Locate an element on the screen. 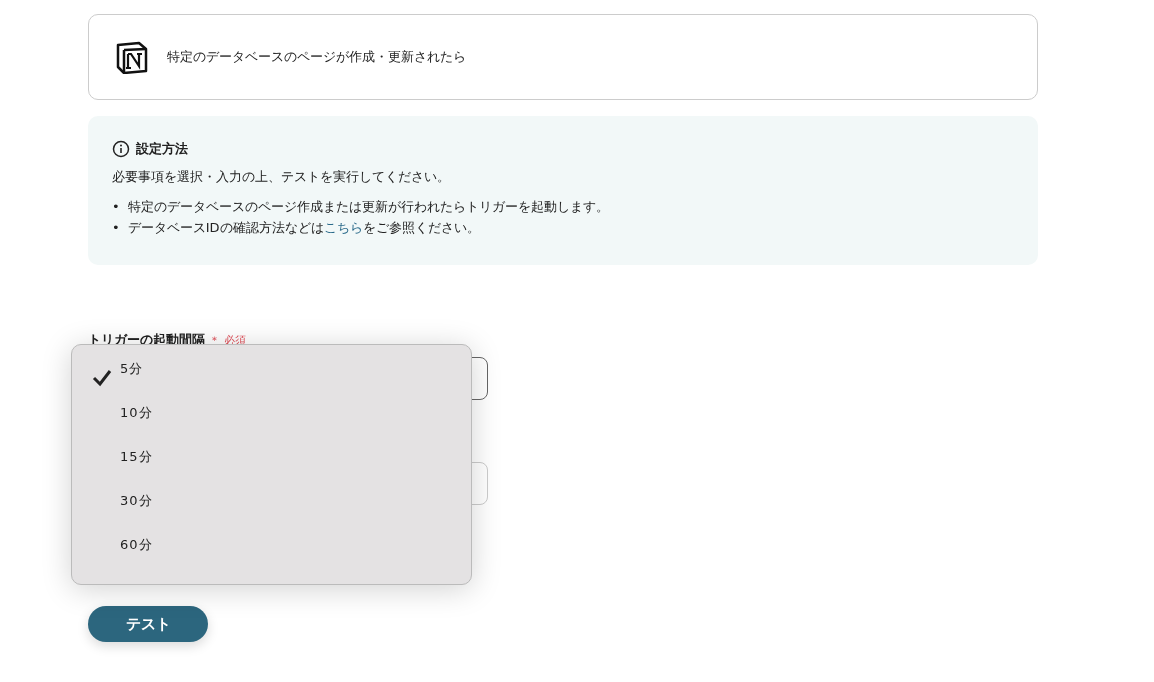 The height and width of the screenshot is (682, 1154). notion-logo-icon is located at coordinates (132, 57).